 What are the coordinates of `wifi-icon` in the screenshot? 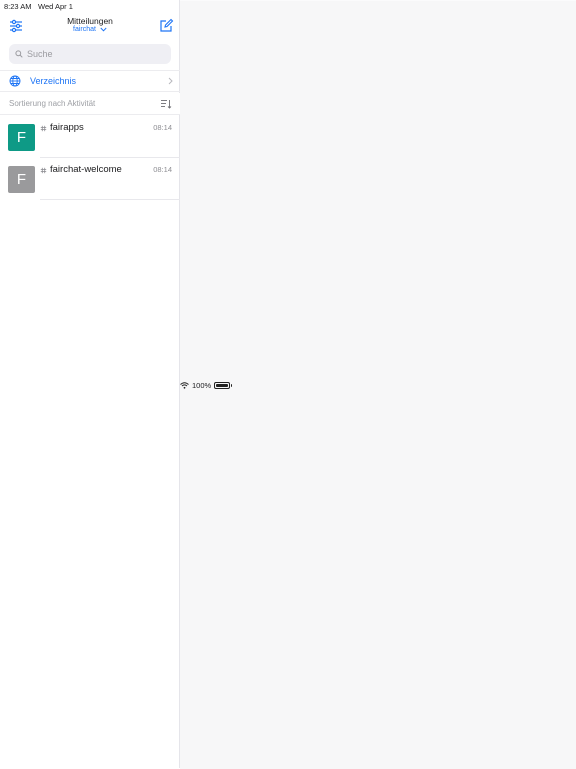 It's located at (184, 385).